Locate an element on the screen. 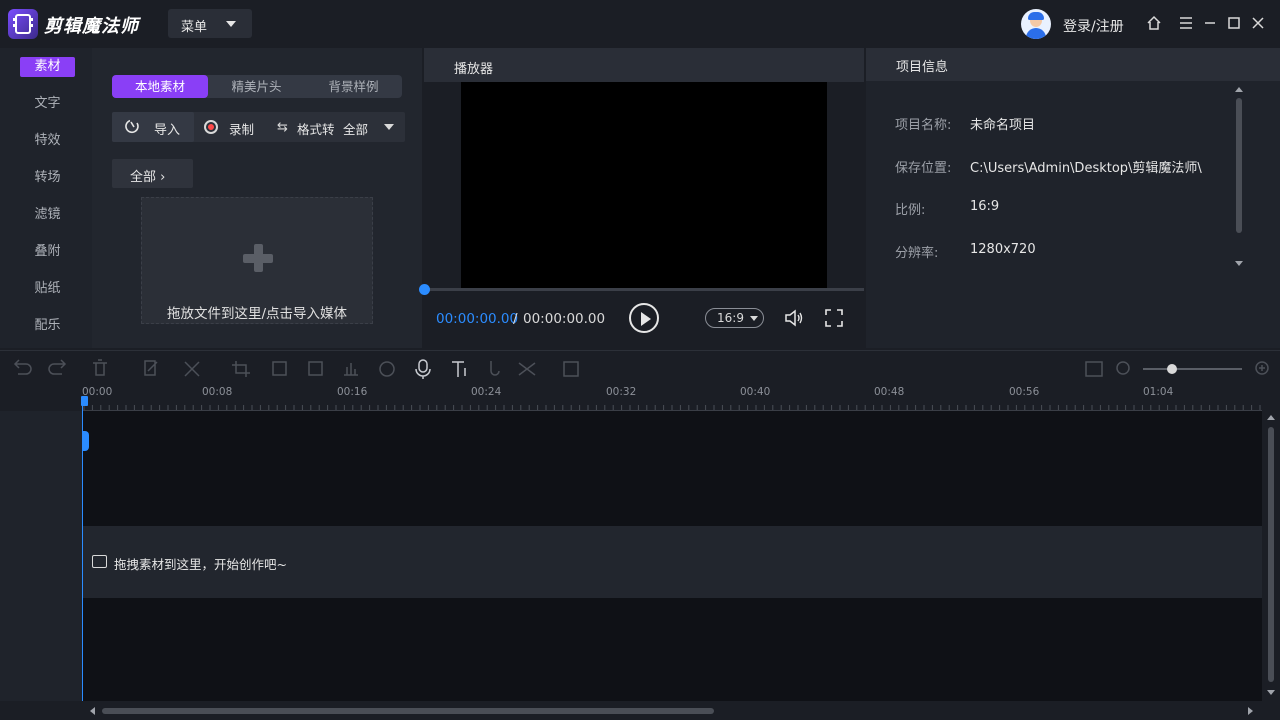 The height and width of the screenshot is (720, 1280). project-info-title: 项目信息 is located at coordinates (922, 67).